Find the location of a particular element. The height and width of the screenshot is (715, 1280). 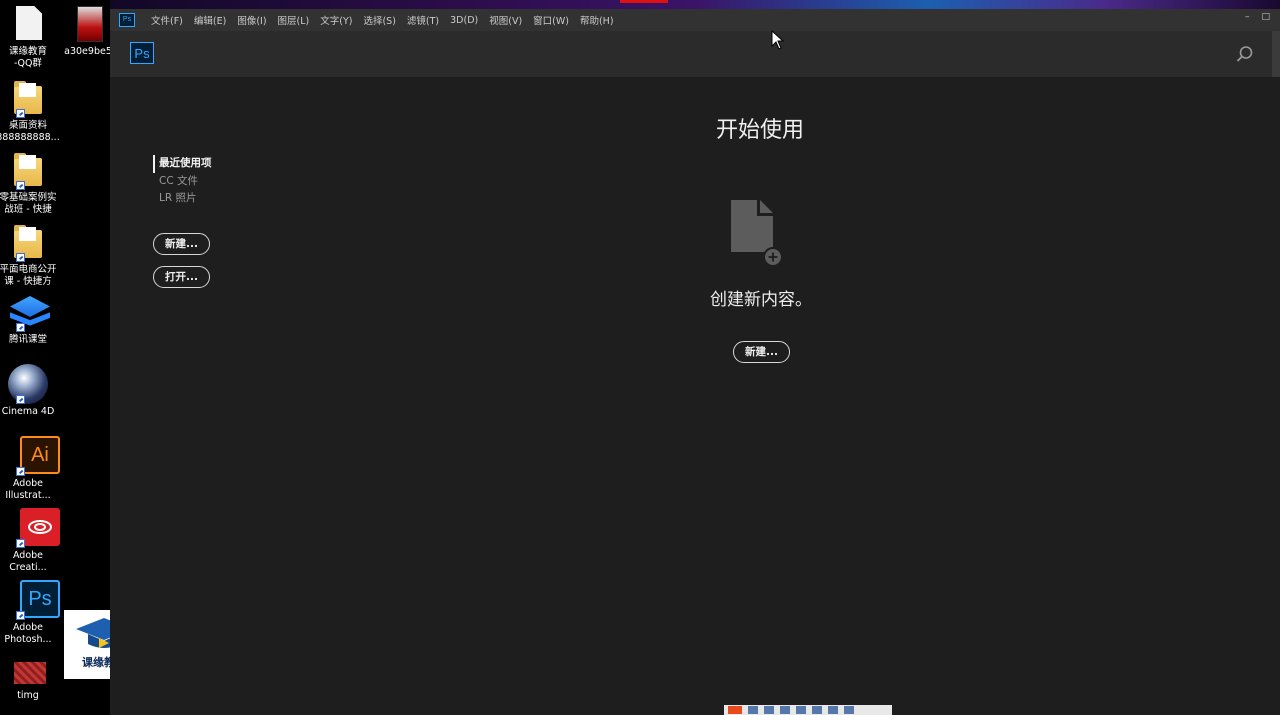

tencent-classroom-icon is located at coordinates (29, 312).